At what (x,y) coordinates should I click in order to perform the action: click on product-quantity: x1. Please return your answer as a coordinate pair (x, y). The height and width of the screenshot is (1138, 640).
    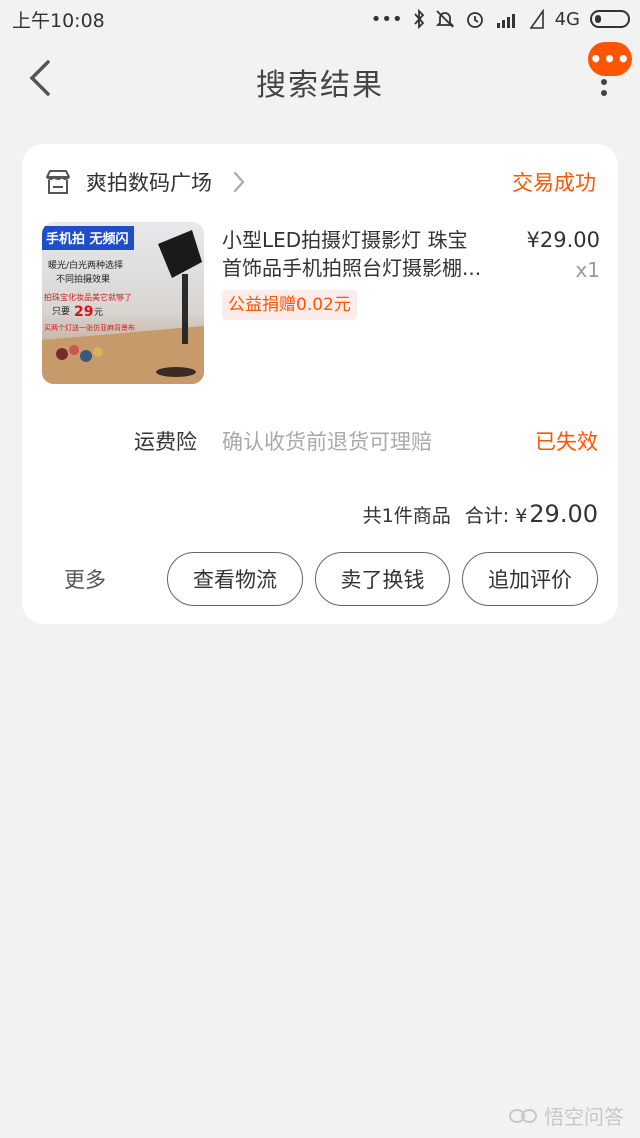
    Looking at the image, I should click on (587, 270).